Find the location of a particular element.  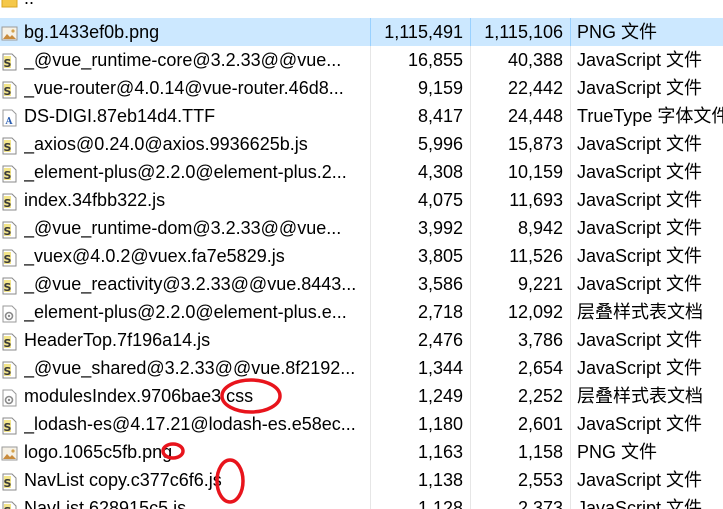

file-size: 22,442 is located at coordinates (535, 88).